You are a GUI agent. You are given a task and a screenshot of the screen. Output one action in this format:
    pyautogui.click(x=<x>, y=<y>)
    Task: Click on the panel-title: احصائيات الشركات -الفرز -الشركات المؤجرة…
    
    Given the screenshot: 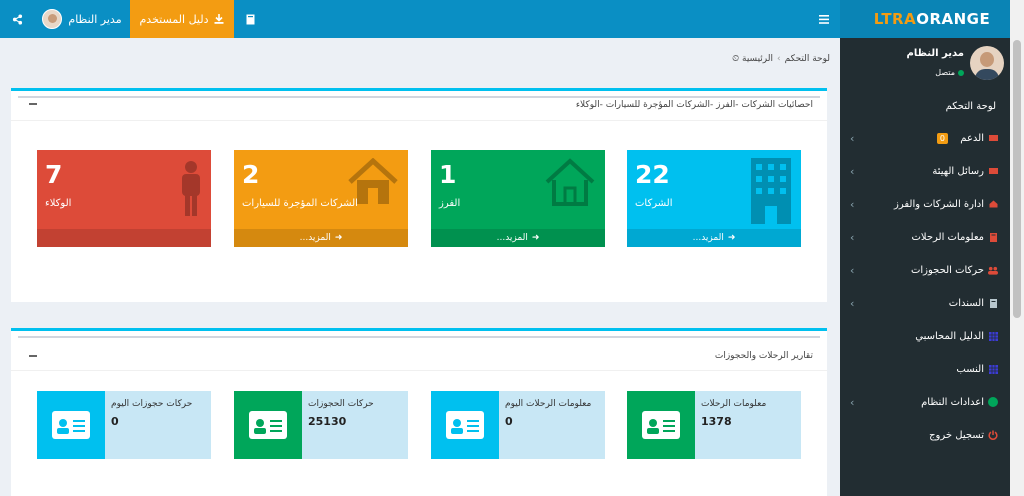 What is the action you would take?
    pyautogui.click(x=694, y=105)
    